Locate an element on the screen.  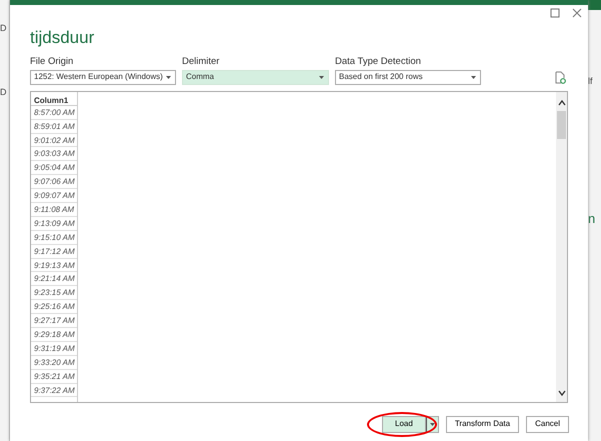
table-cell: 9:35:21 AM is located at coordinates (54, 377).